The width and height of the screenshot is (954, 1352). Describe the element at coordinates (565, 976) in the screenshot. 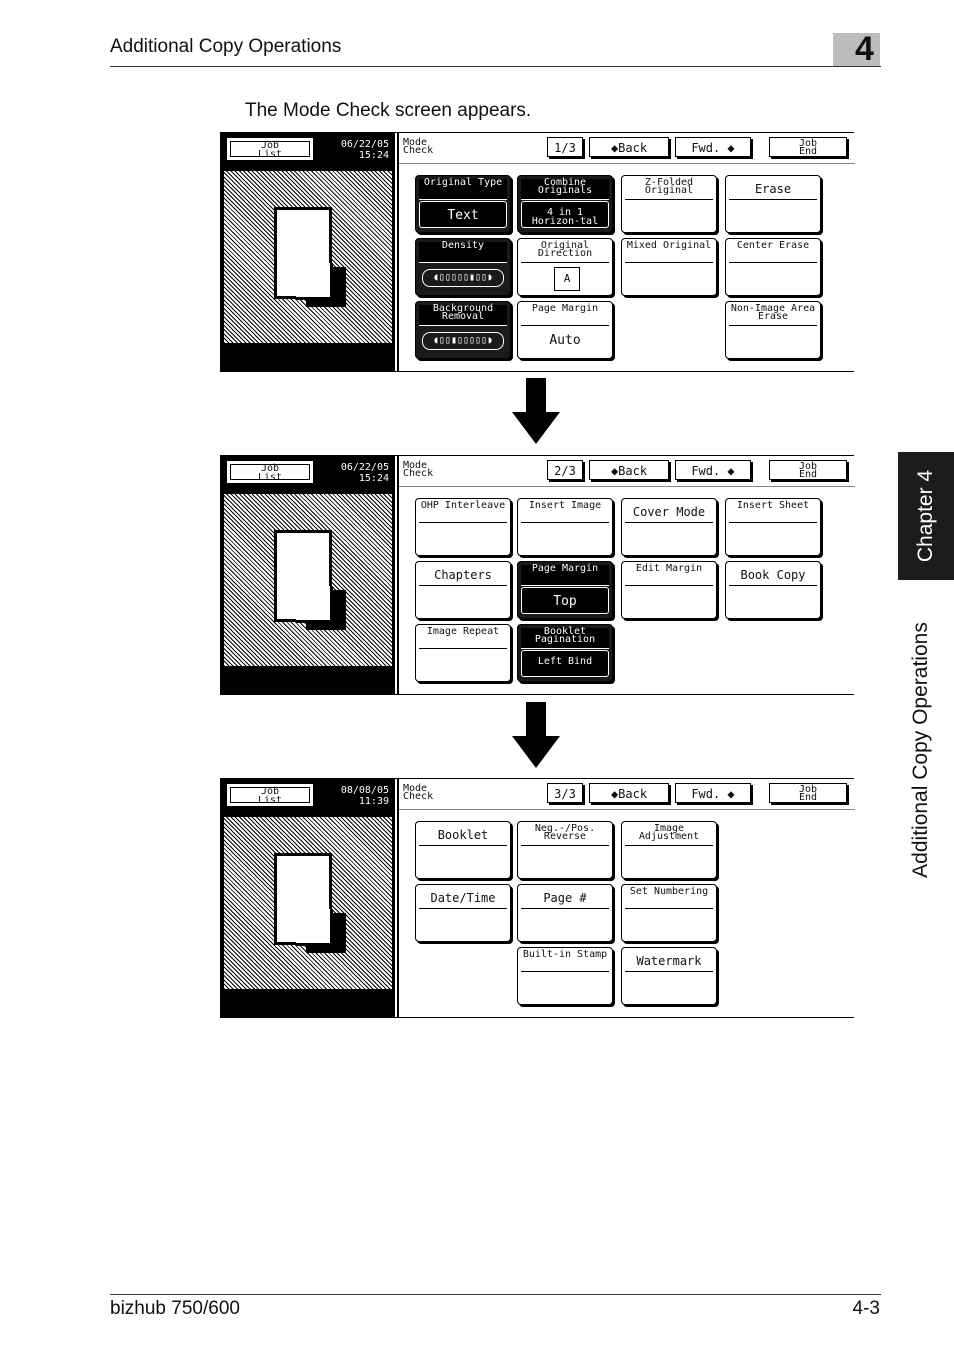

I see `mode-button: Built-in Stamp` at that location.